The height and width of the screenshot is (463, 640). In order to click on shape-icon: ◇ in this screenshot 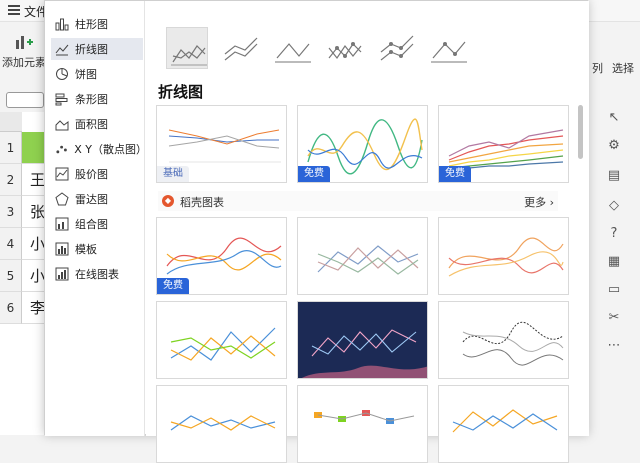, I will do `click(614, 206)`.